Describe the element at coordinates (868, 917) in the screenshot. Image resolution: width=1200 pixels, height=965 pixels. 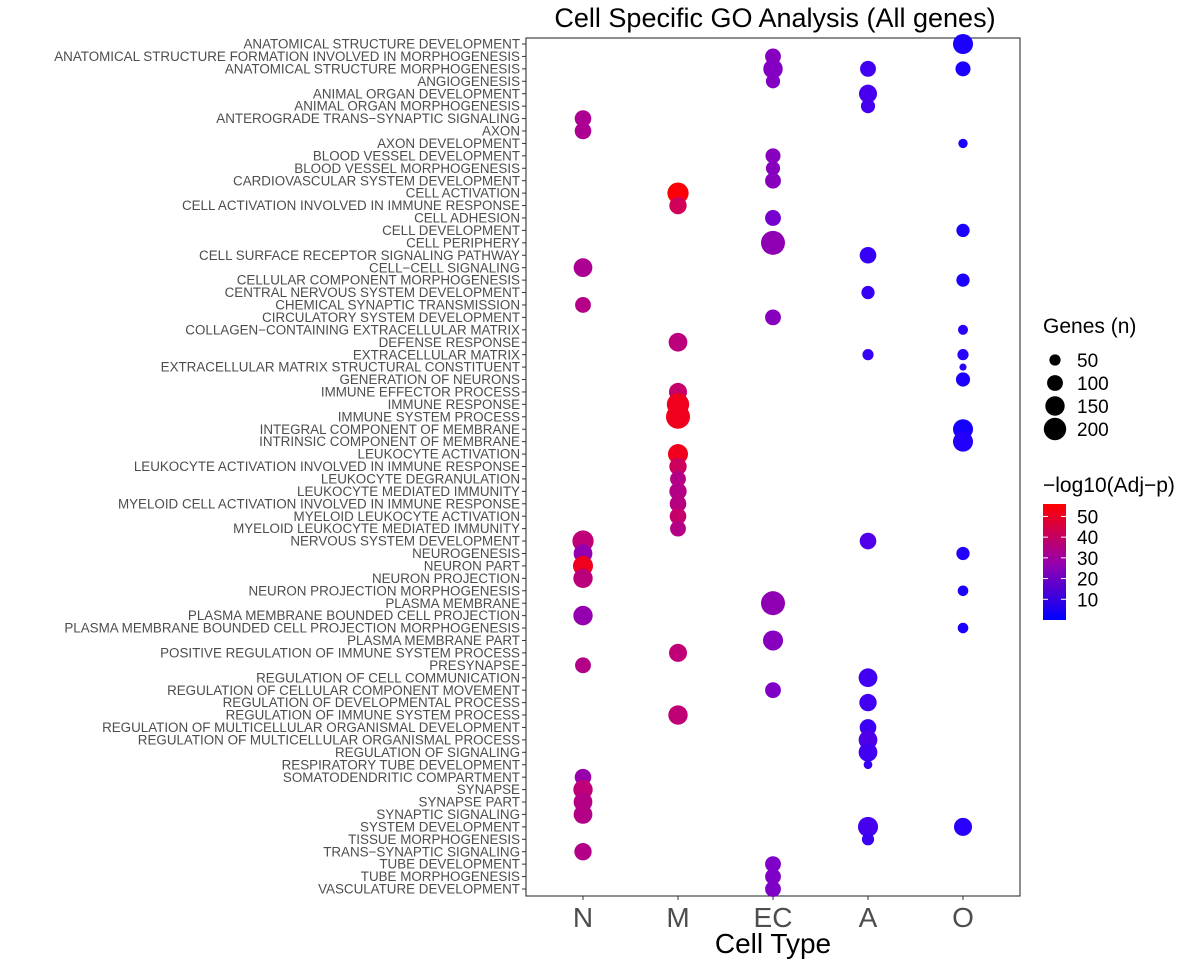
I see `x-tick-label: A` at that location.